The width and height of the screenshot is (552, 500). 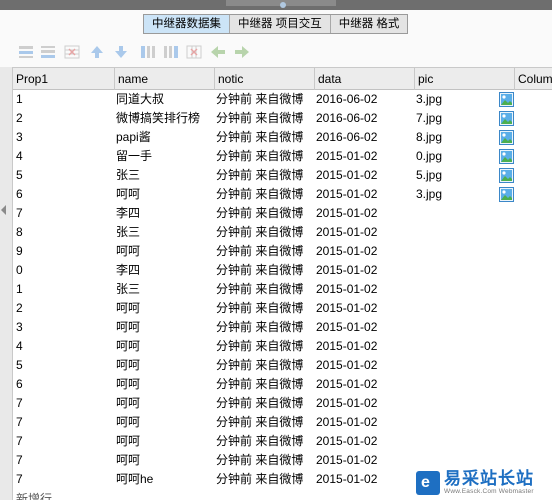 What do you see at coordinates (242, 52) in the screenshot?
I see `move-right-icon` at bounding box center [242, 52].